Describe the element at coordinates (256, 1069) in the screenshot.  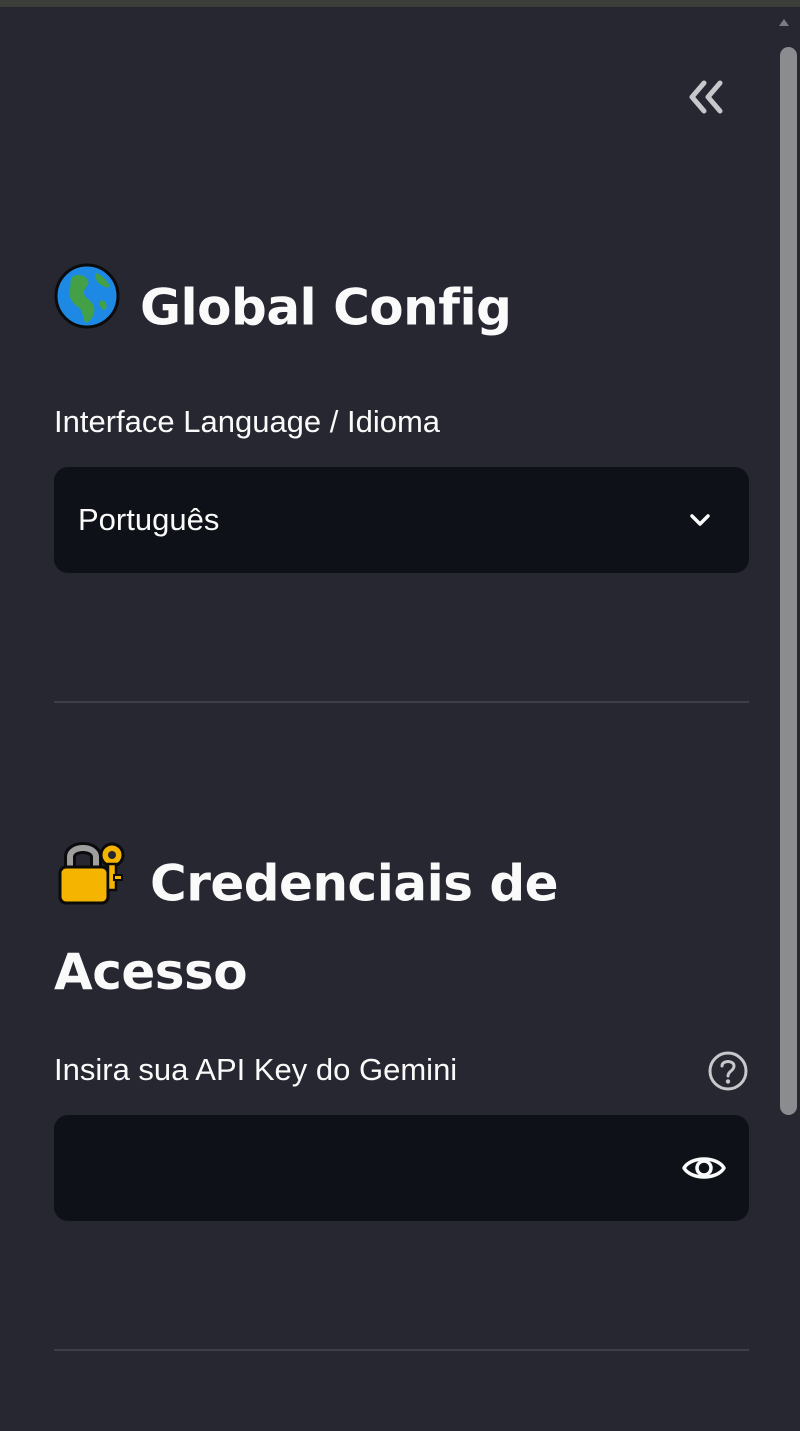
I see `api-key-label: Insira sua API Key do Gemini` at that location.